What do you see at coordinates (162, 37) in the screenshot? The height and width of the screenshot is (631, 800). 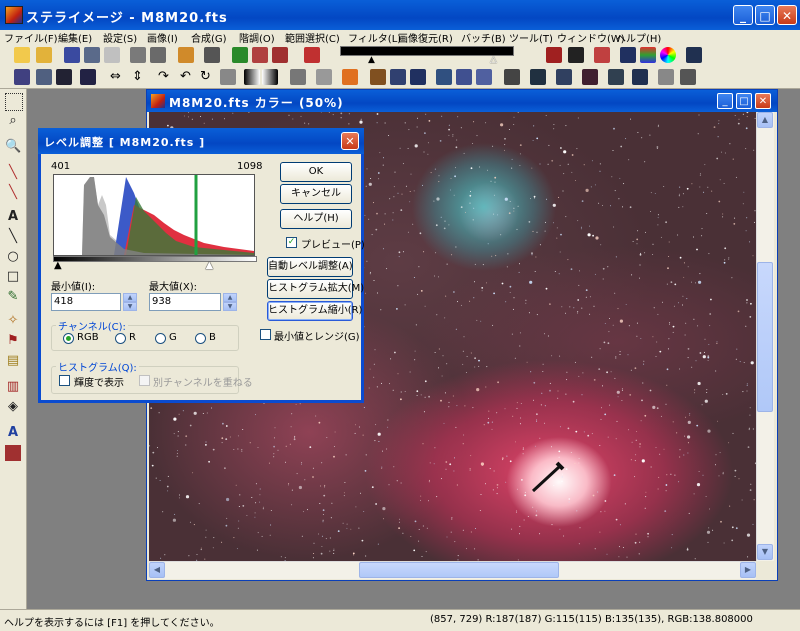 I see `menu-image: 画像(I)` at bounding box center [162, 37].